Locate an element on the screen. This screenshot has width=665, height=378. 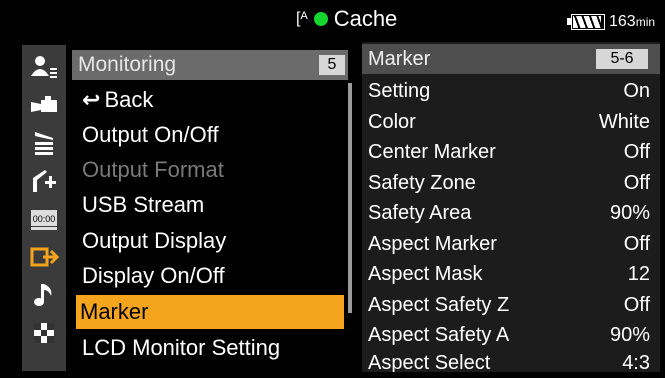
status-bar: [ᴬ Cache 163min is located at coordinates (332, 20).